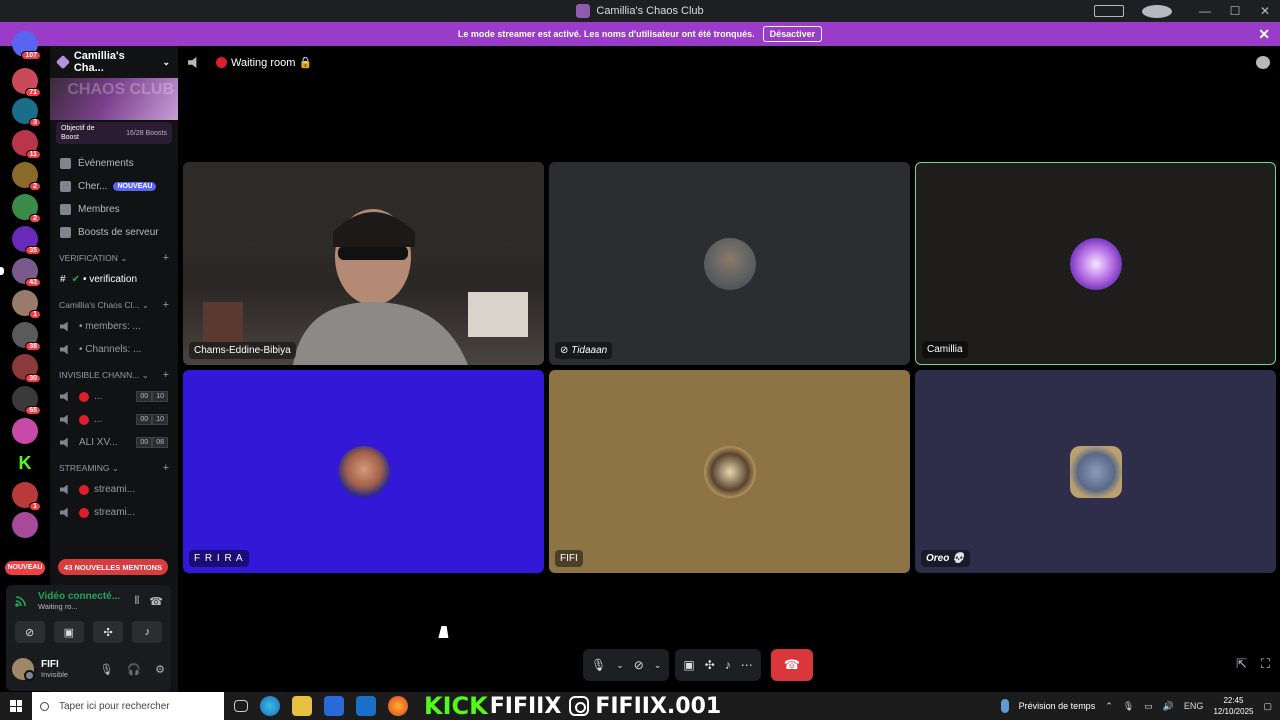  I want to click on fullscreen-icon: ⛶, so click(1265, 664).